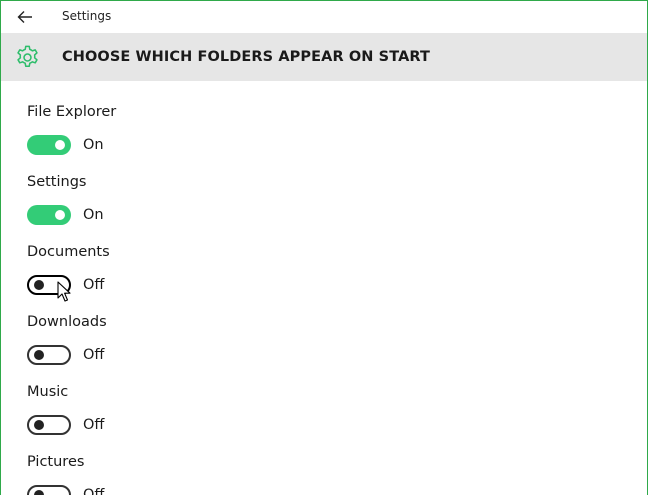  What do you see at coordinates (49, 355) in the screenshot?
I see `downloads-toggle` at bounding box center [49, 355].